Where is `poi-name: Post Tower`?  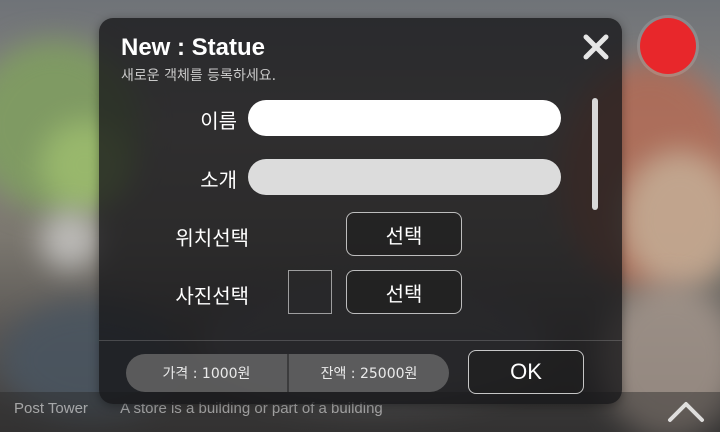 poi-name: Post Tower is located at coordinates (51, 408).